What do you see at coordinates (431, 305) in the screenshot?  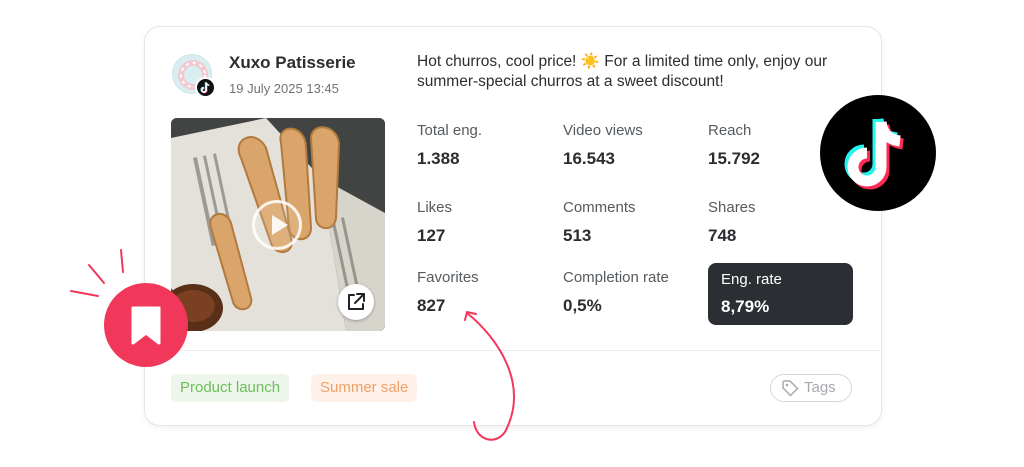 I see `metric-favorites-value: 827` at bounding box center [431, 305].